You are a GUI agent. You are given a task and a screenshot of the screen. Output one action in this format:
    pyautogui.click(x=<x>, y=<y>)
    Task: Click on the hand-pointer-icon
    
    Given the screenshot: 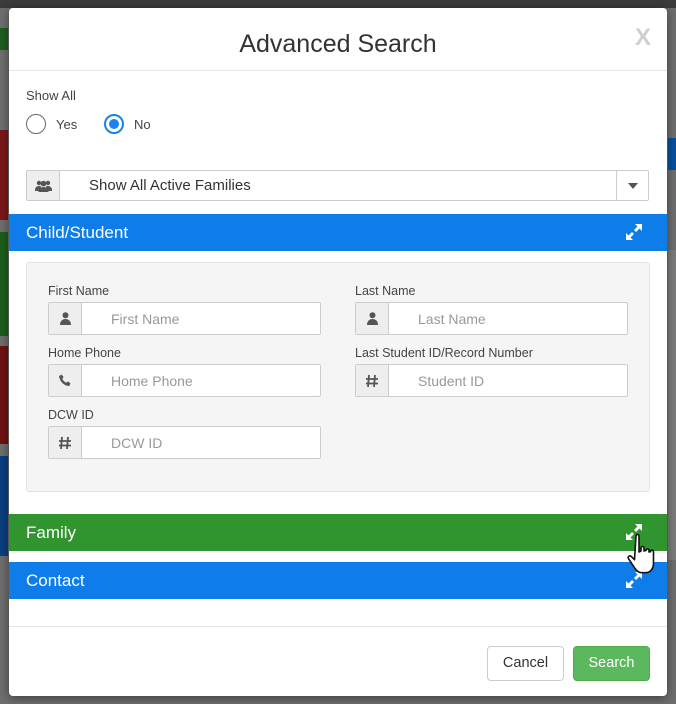 What is the action you would take?
    pyautogui.click(x=641, y=553)
    